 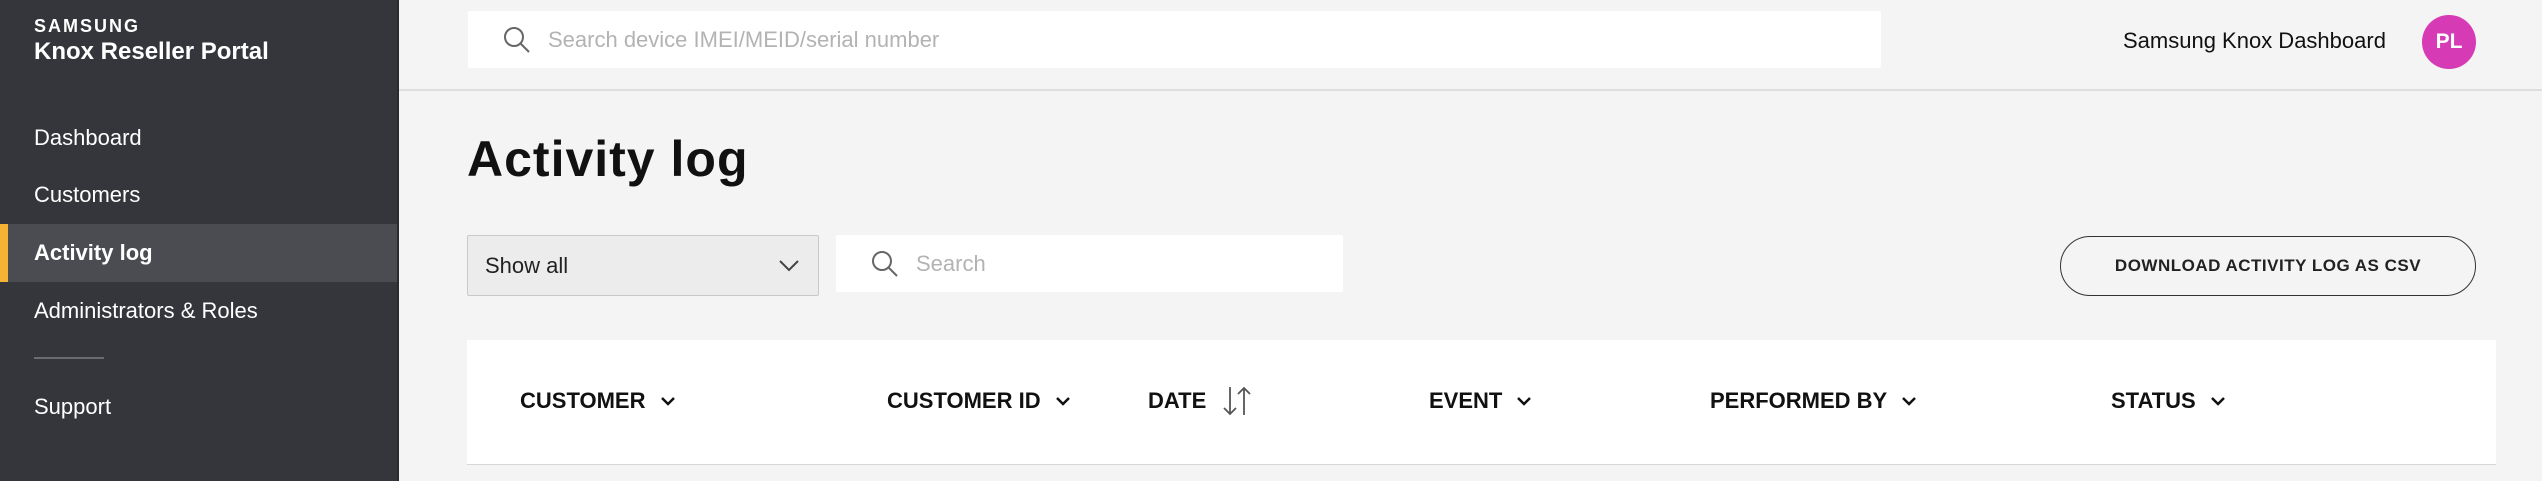 I want to click on activity-search-bar, so click(x=1089, y=263).